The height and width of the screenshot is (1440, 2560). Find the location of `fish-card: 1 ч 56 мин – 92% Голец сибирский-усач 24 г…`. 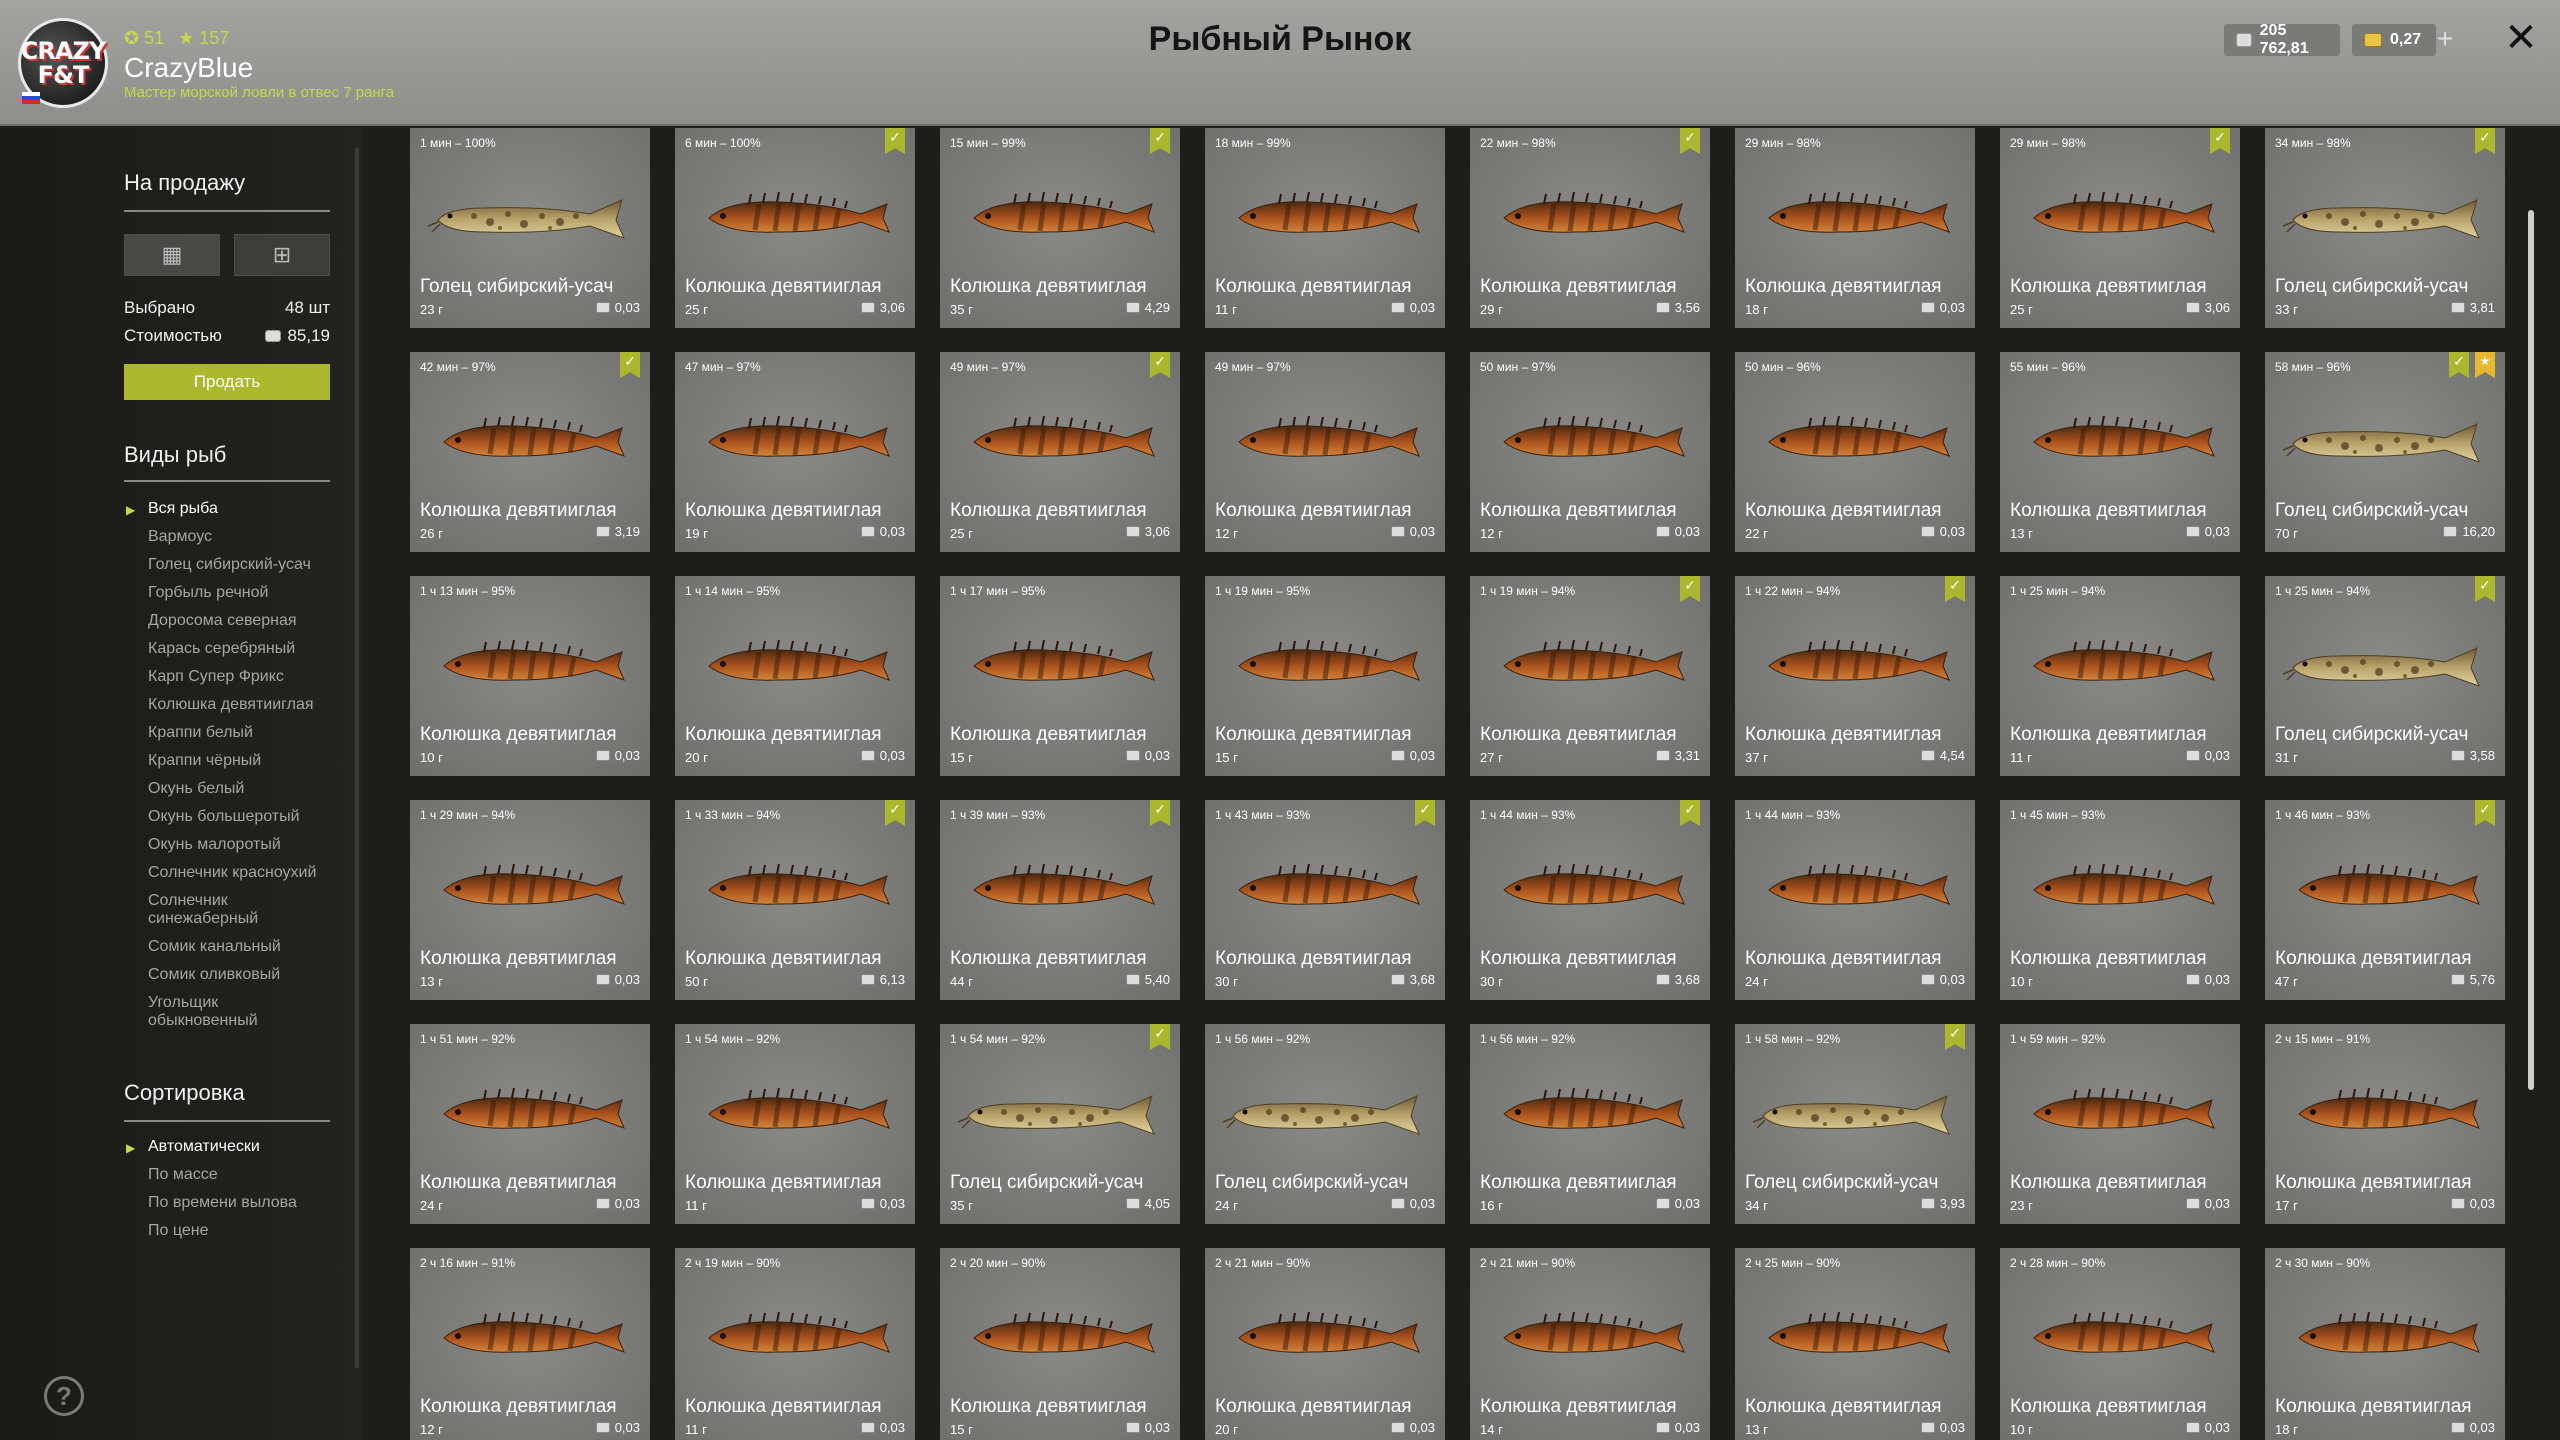

fish-card: 1 ч 56 мин – 92% Голец сибирский-усач 24 г… is located at coordinates (1325, 1124).